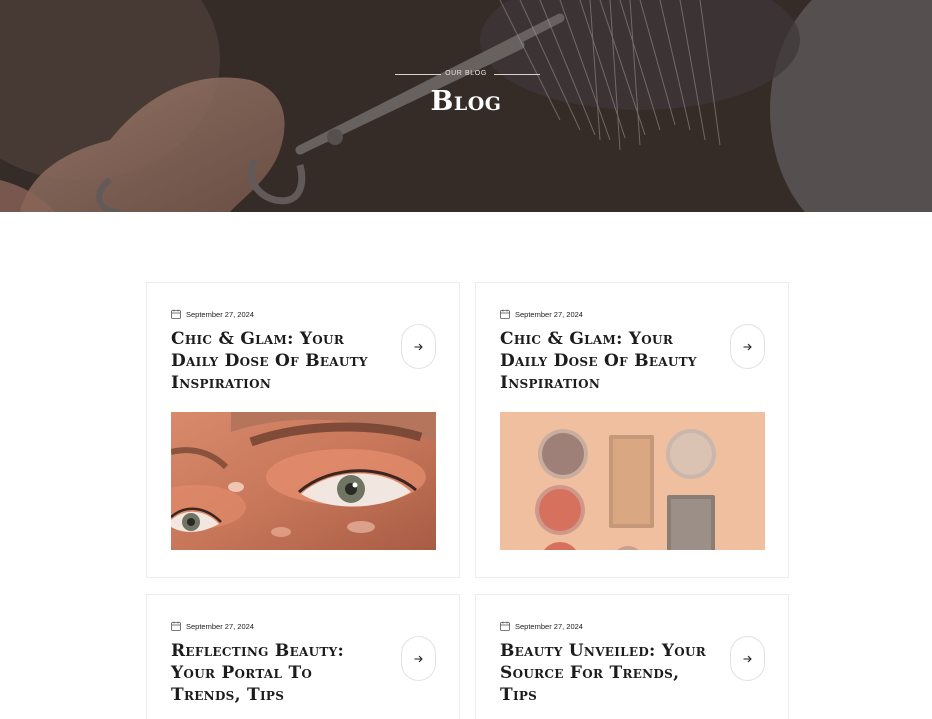 This screenshot has height=719, width=932. Describe the element at coordinates (466, 101) in the screenshot. I see `page-title: Blog` at that location.